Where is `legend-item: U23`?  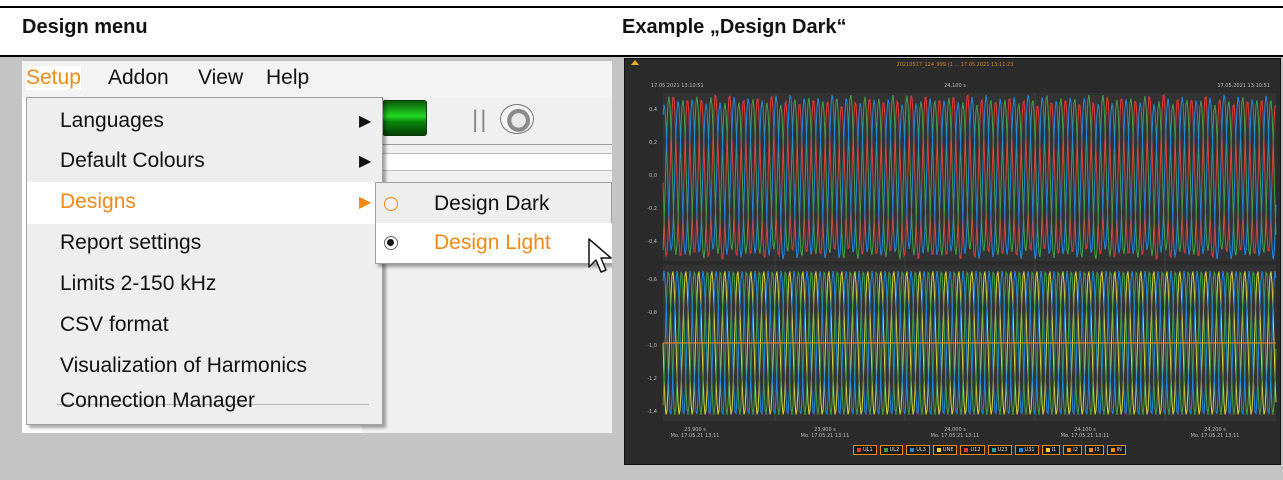
legend-item: U23 is located at coordinates (999, 450).